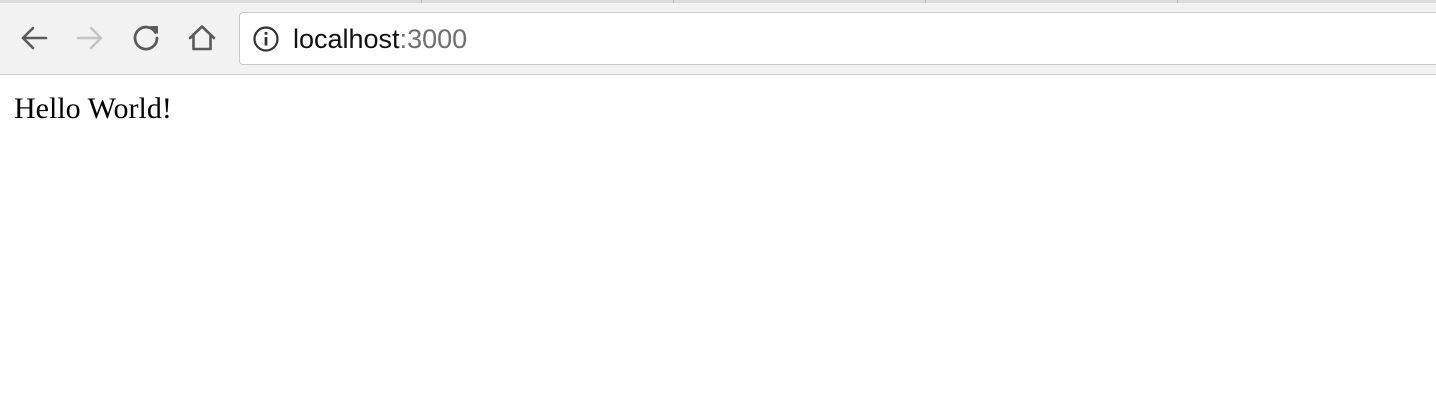  What do you see at coordinates (346, 39) in the screenshot?
I see `url-host: localhost` at bounding box center [346, 39].